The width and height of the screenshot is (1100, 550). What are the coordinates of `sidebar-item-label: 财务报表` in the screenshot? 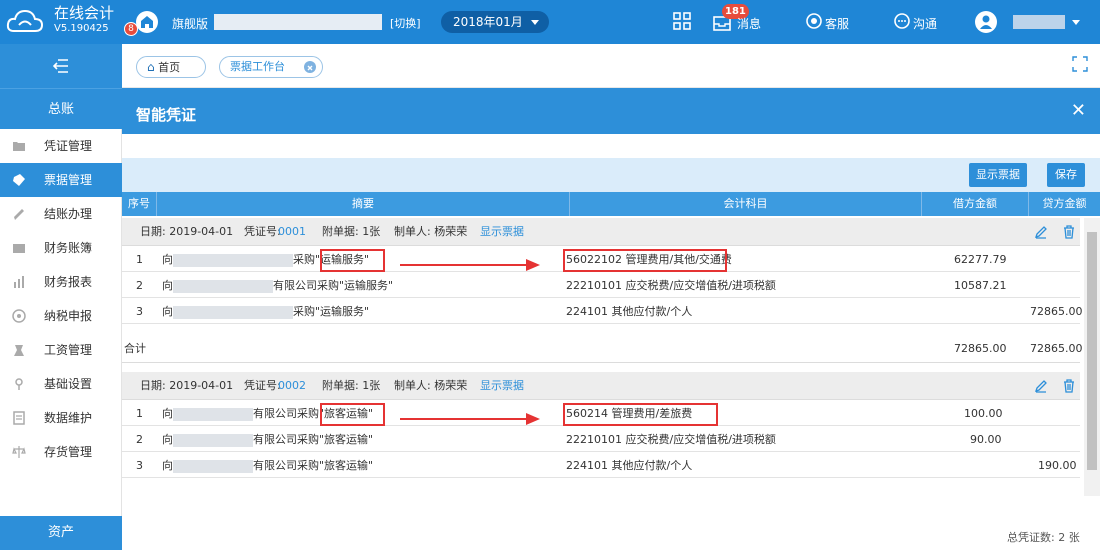 It's located at (68, 282).